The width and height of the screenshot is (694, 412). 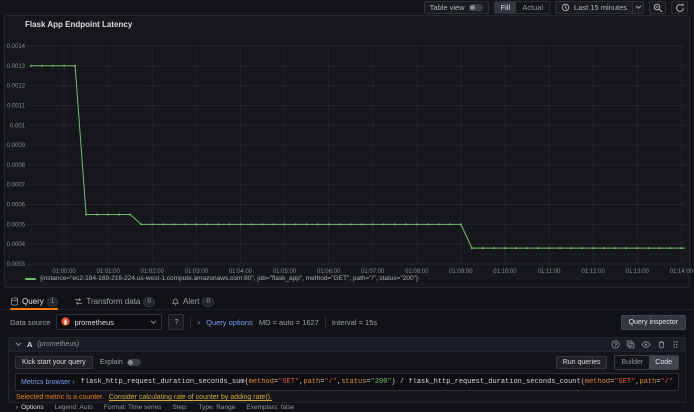 What do you see at coordinates (347, 302) in the screenshot?
I see `editor-tabs: Query 1 Transform data 0 Alert 0` at bounding box center [347, 302].